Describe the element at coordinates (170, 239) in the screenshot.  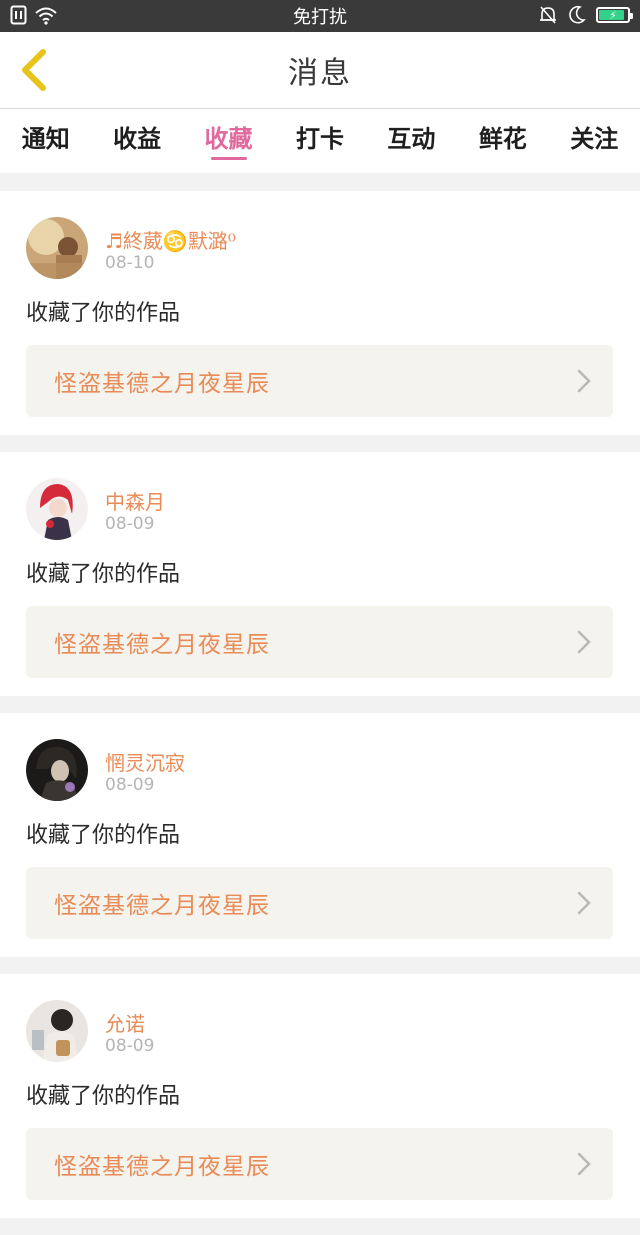
I see `username: ♬終葳♋默潞⁰` at that location.